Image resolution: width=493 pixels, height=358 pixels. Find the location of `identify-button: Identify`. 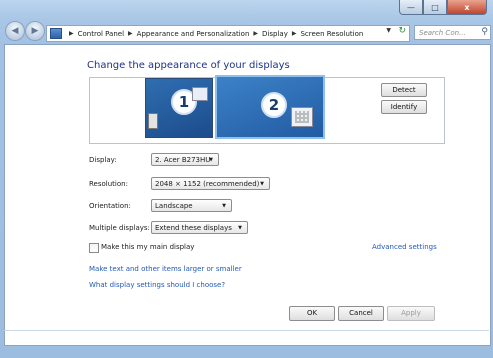

identify-button: Identify is located at coordinates (404, 107).